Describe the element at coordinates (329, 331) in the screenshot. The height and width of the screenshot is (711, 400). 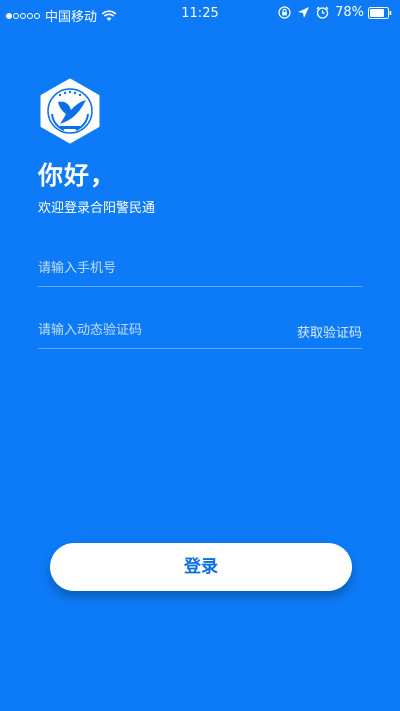
I see `get-code-button: 获取验证码` at that location.